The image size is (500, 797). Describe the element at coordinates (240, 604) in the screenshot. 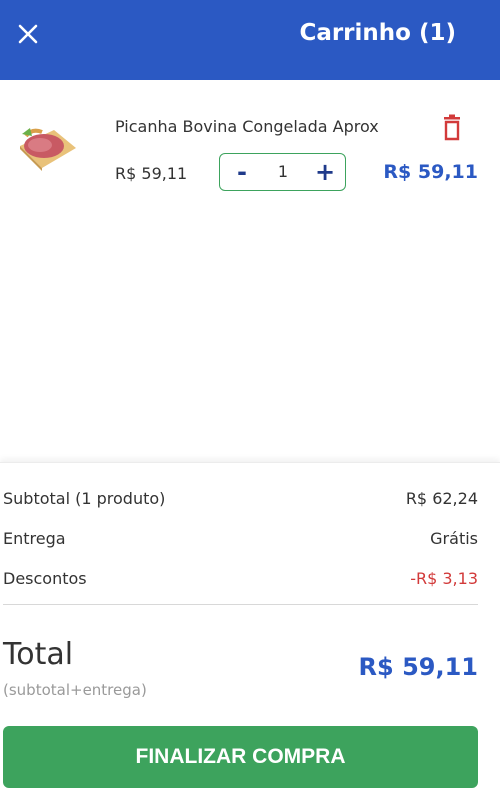

I see `divider` at that location.